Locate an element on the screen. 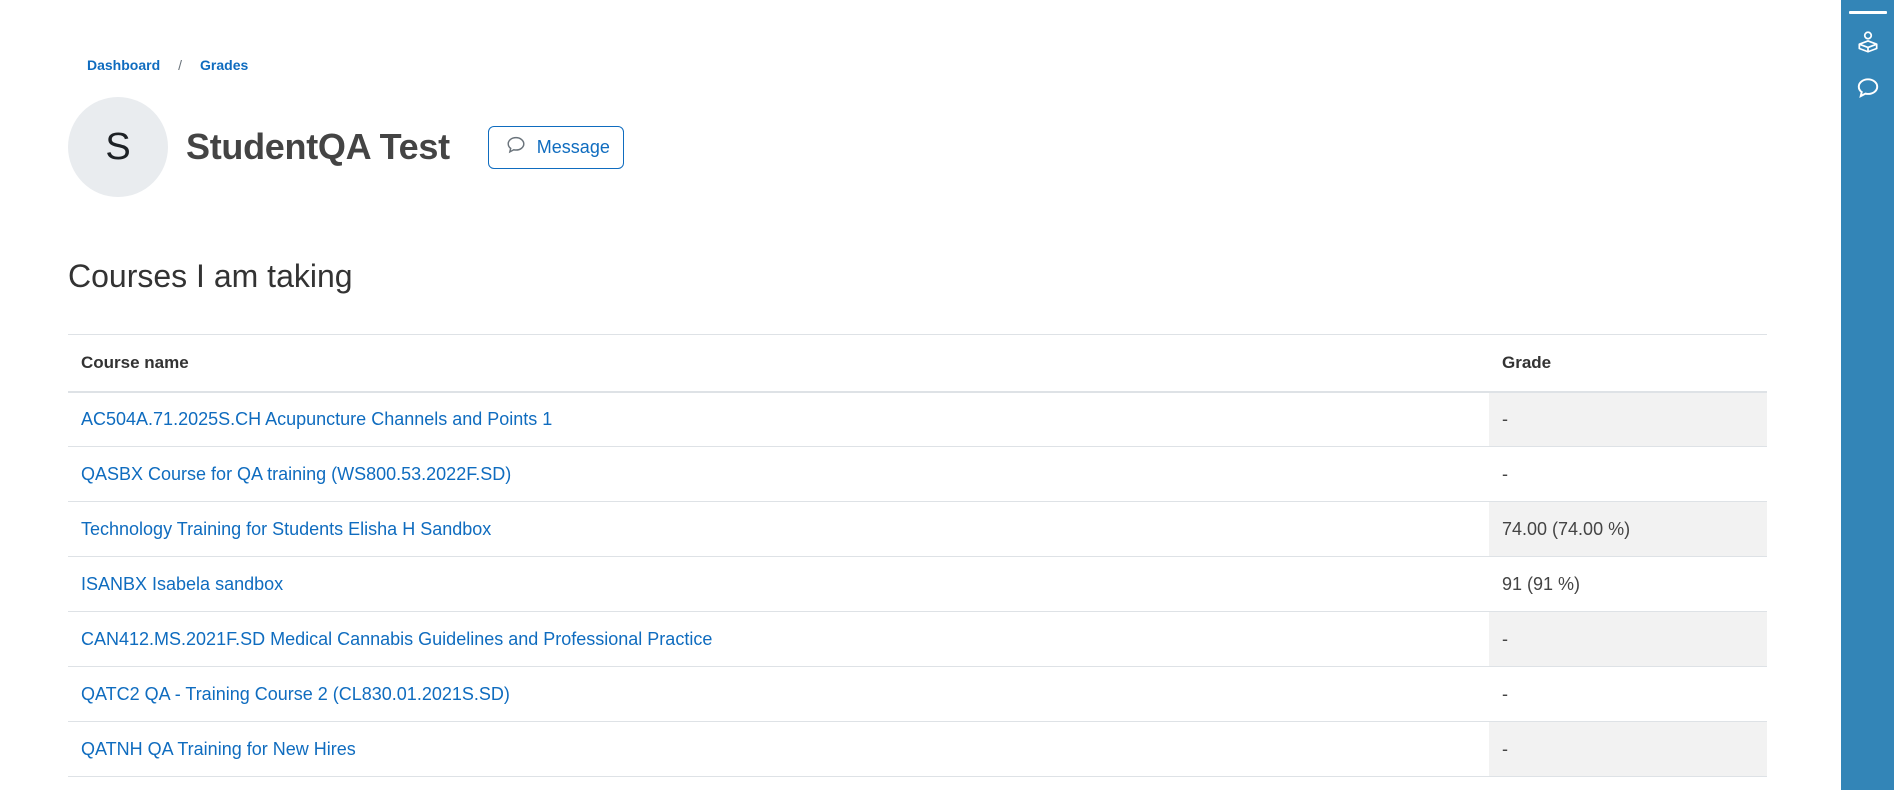 The height and width of the screenshot is (790, 1894). breadcrumb-grades-link: Grades is located at coordinates (224, 65).